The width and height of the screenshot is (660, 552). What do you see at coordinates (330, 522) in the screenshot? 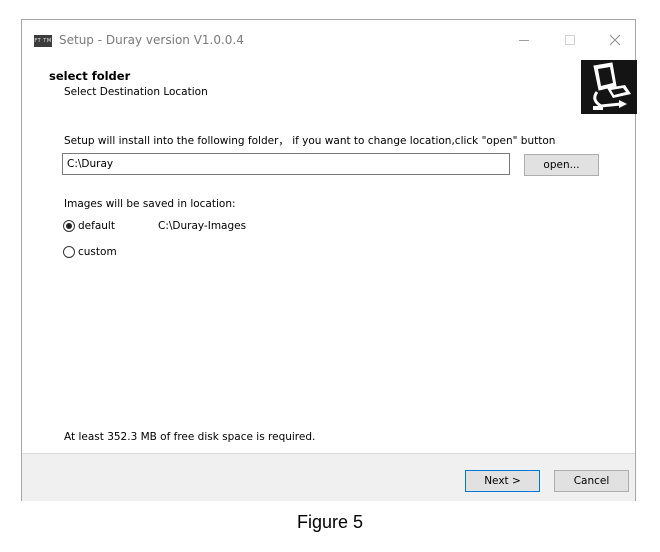
I see `figure-caption: Figure 5` at bounding box center [330, 522].